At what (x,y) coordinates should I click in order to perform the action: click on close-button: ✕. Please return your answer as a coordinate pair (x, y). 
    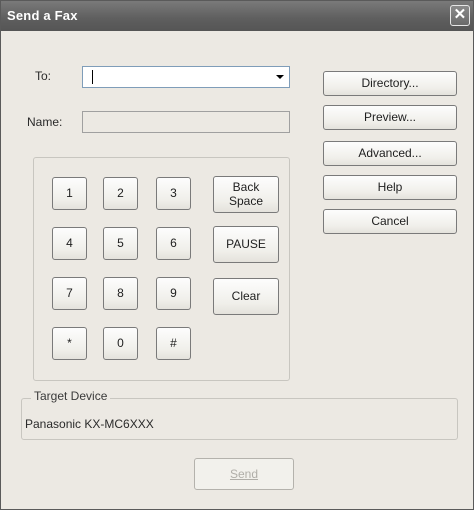
    Looking at the image, I should click on (460, 15).